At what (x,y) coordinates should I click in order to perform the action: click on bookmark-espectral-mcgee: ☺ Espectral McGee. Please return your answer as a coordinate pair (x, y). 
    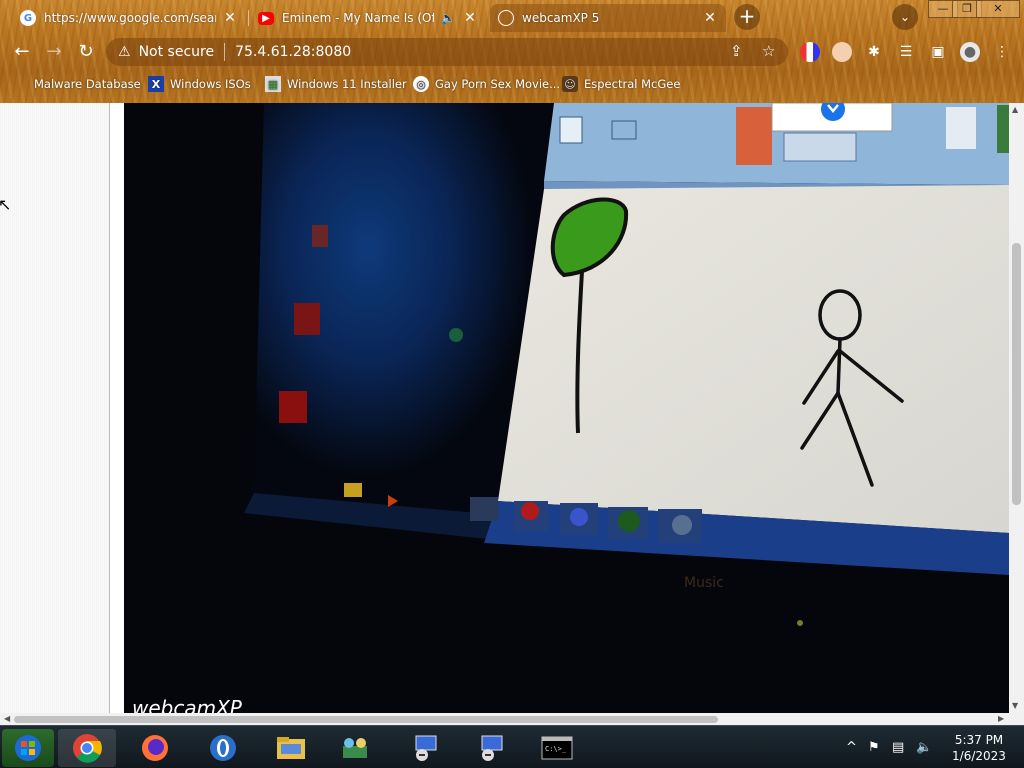
    Looking at the image, I should click on (621, 84).